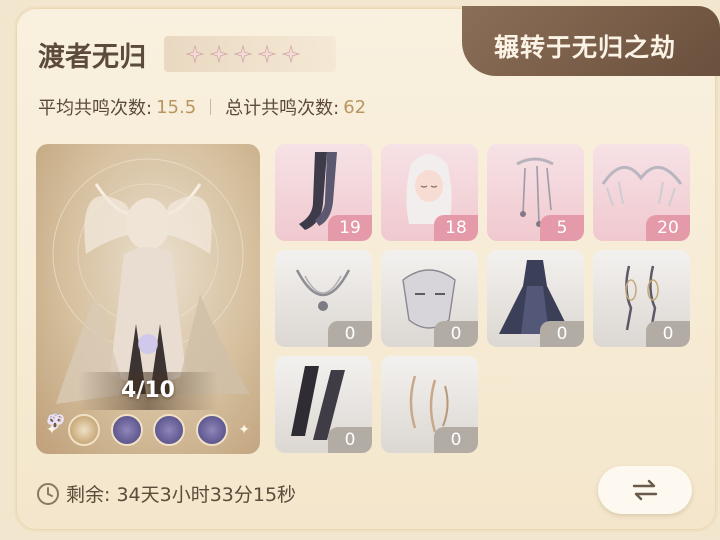 The width and height of the screenshot is (720, 540). I want to click on item-count: 19, so click(350, 228).